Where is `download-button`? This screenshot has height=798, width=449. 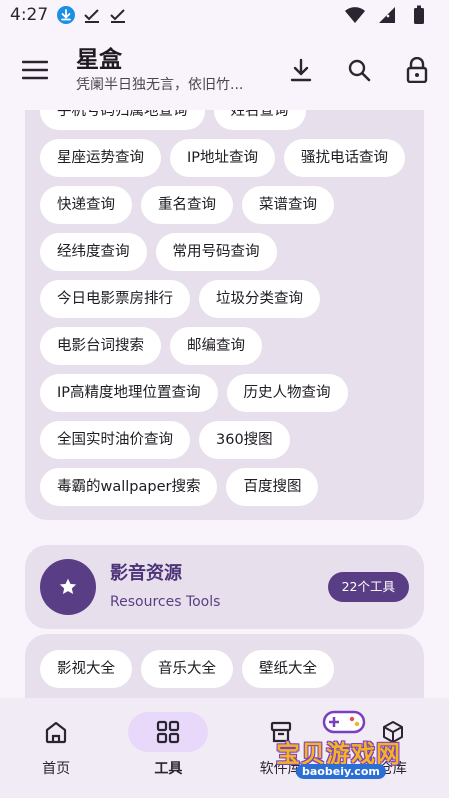 download-button is located at coordinates (301, 70).